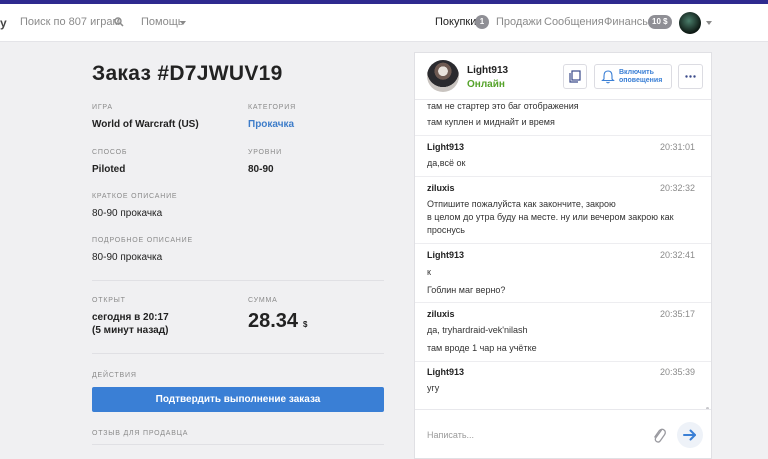 The image size is (768, 459). What do you see at coordinates (532, 435) in the screenshot?
I see `message-input` at bounding box center [532, 435].